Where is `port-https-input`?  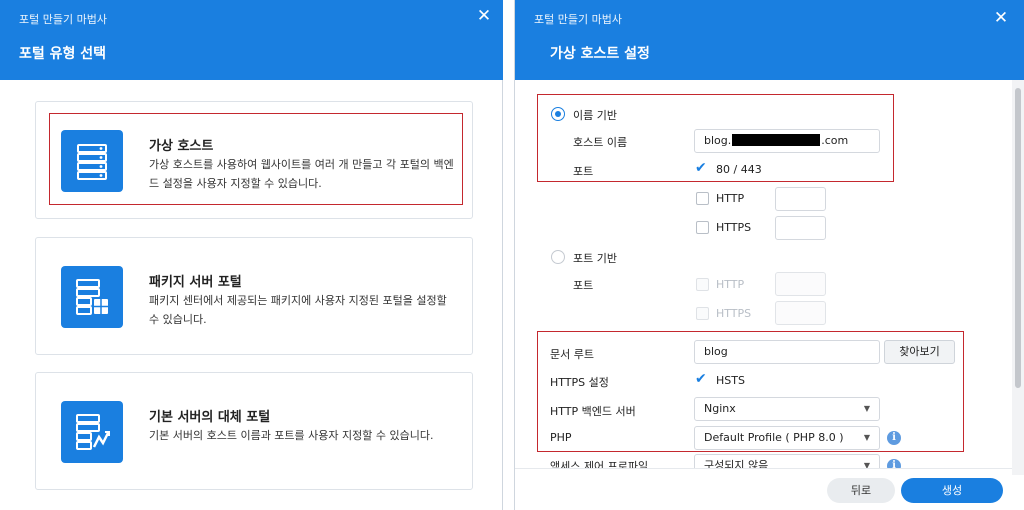 port-https-input is located at coordinates (800, 313).